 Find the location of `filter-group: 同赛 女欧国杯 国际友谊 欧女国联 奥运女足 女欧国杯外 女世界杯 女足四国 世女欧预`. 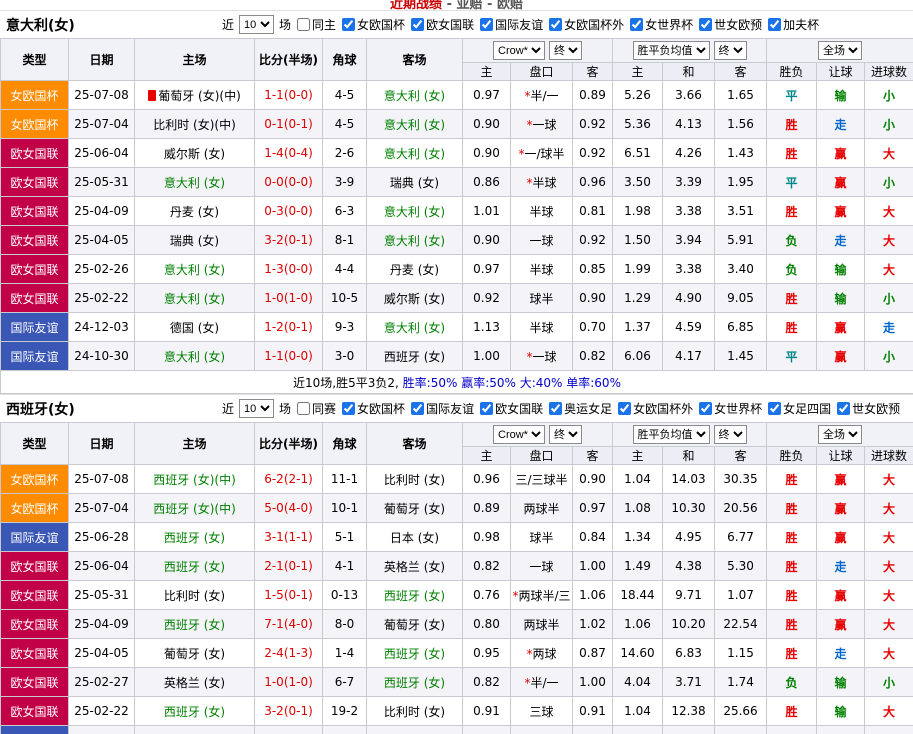

filter-group: 同赛 女欧国杯 国际友谊 欧女国联 奥运女足 女欧国杯外 女世界杯 女足四国 世女欧预 is located at coordinates (597, 409).